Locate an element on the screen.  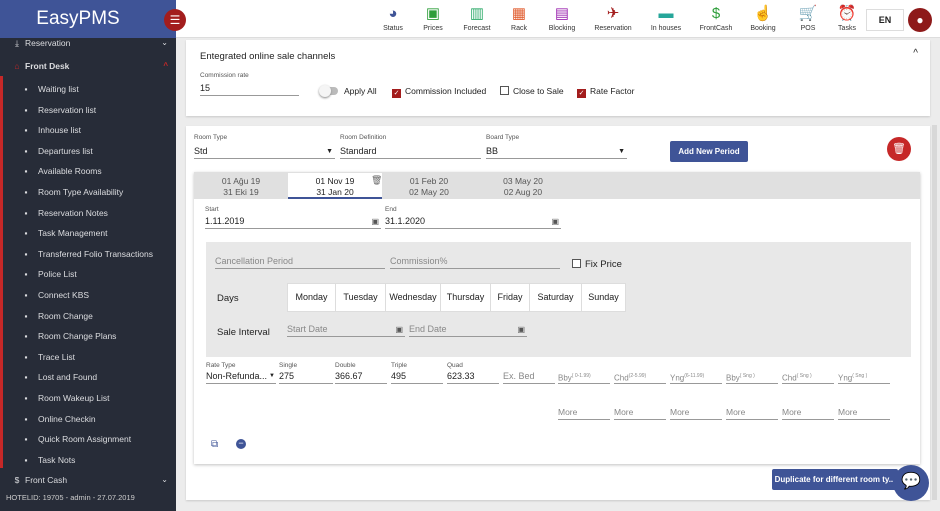
extra-price-input: Yng( Sng ) is located at coordinates (864, 377).